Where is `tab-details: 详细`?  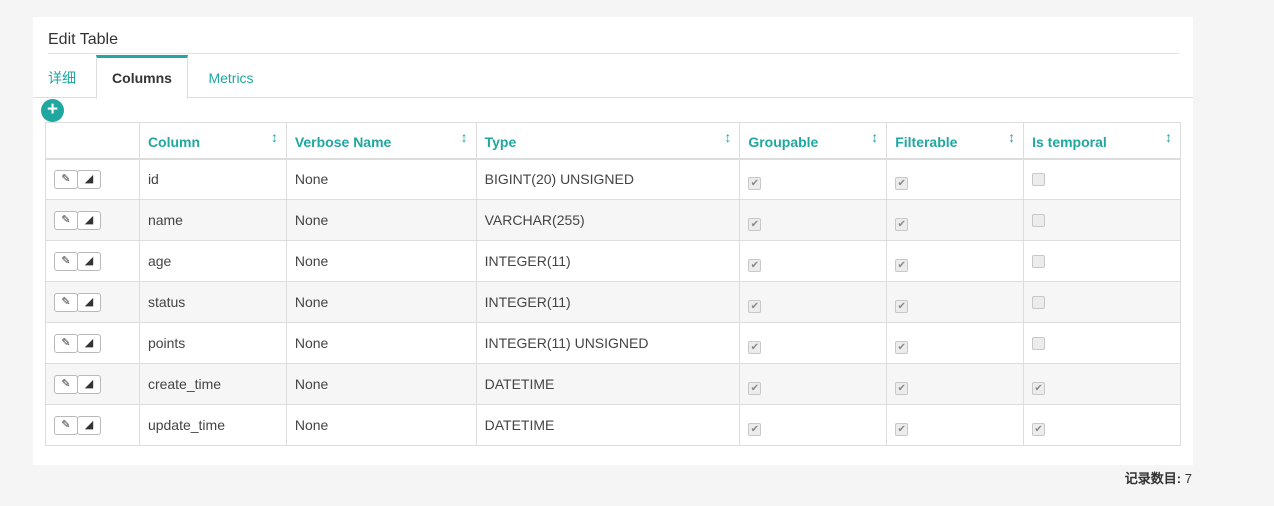 tab-details: 详细 is located at coordinates (63, 76).